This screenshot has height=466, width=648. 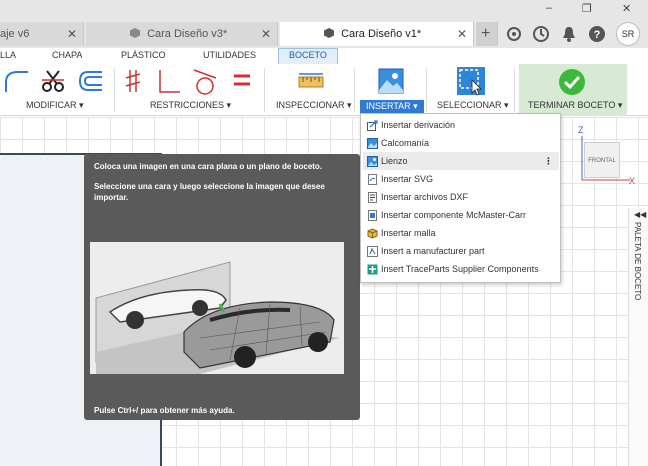 What do you see at coordinates (205, 82) in the screenshot?
I see `tangent-constraint-icon` at bounding box center [205, 82].